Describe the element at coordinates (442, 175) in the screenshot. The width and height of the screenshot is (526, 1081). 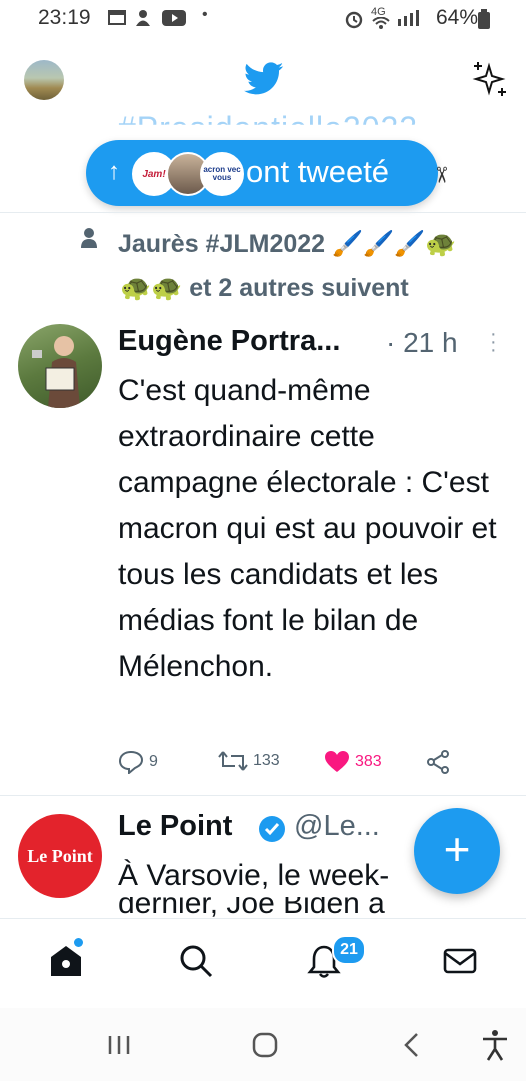
I see `scissors-icon: ✂` at that location.